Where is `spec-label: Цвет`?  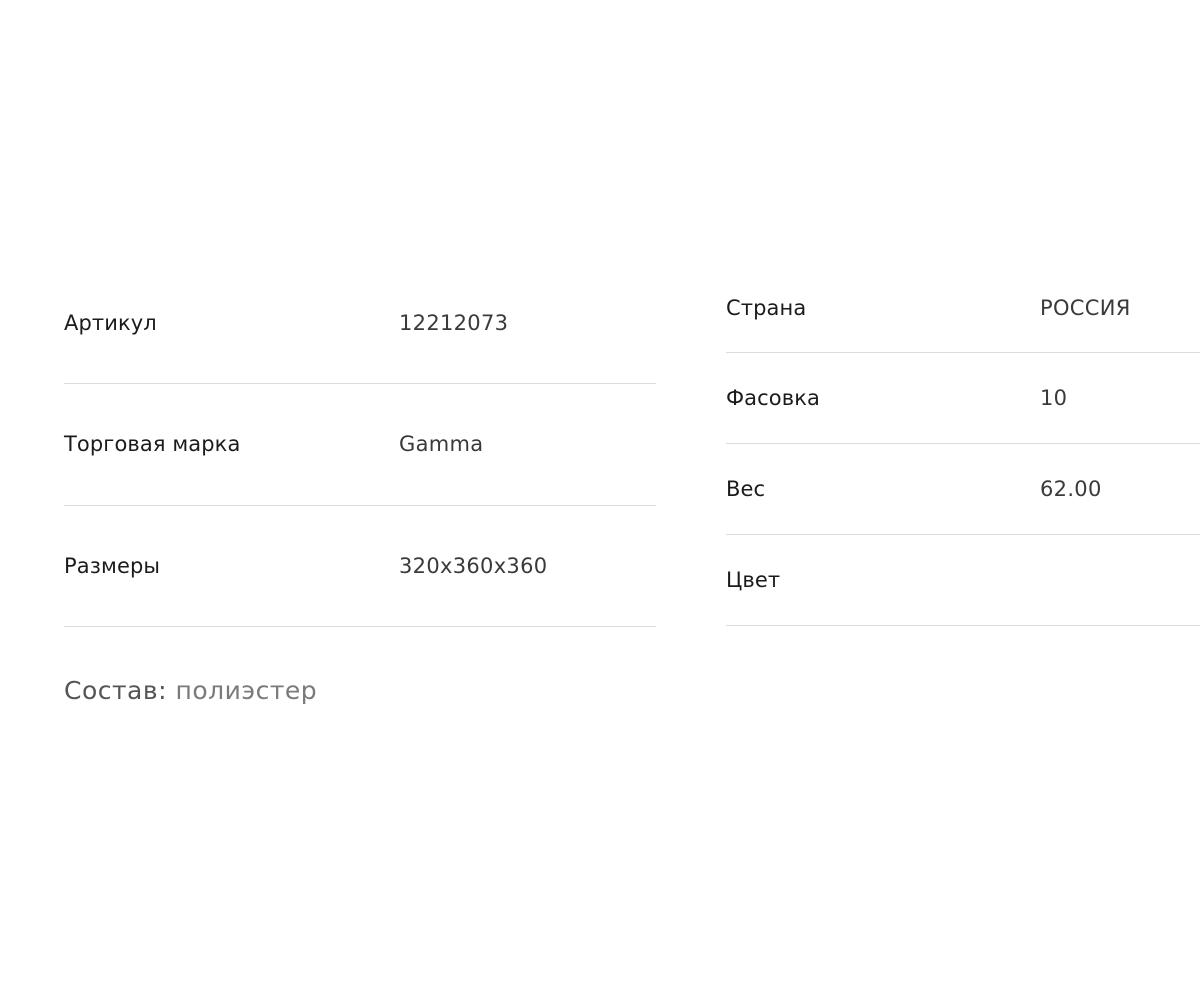
spec-label: Цвет is located at coordinates (753, 580).